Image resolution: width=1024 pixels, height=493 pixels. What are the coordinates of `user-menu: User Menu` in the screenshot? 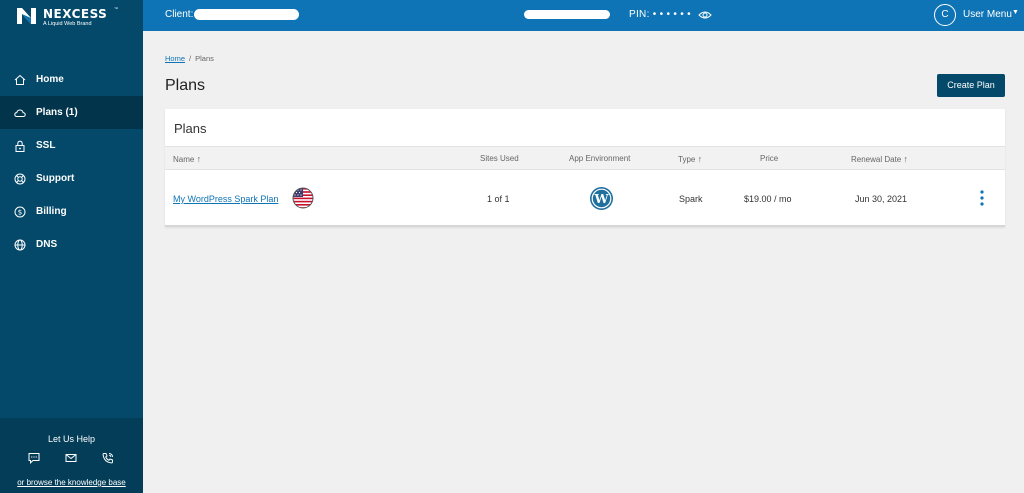 It's located at (987, 14).